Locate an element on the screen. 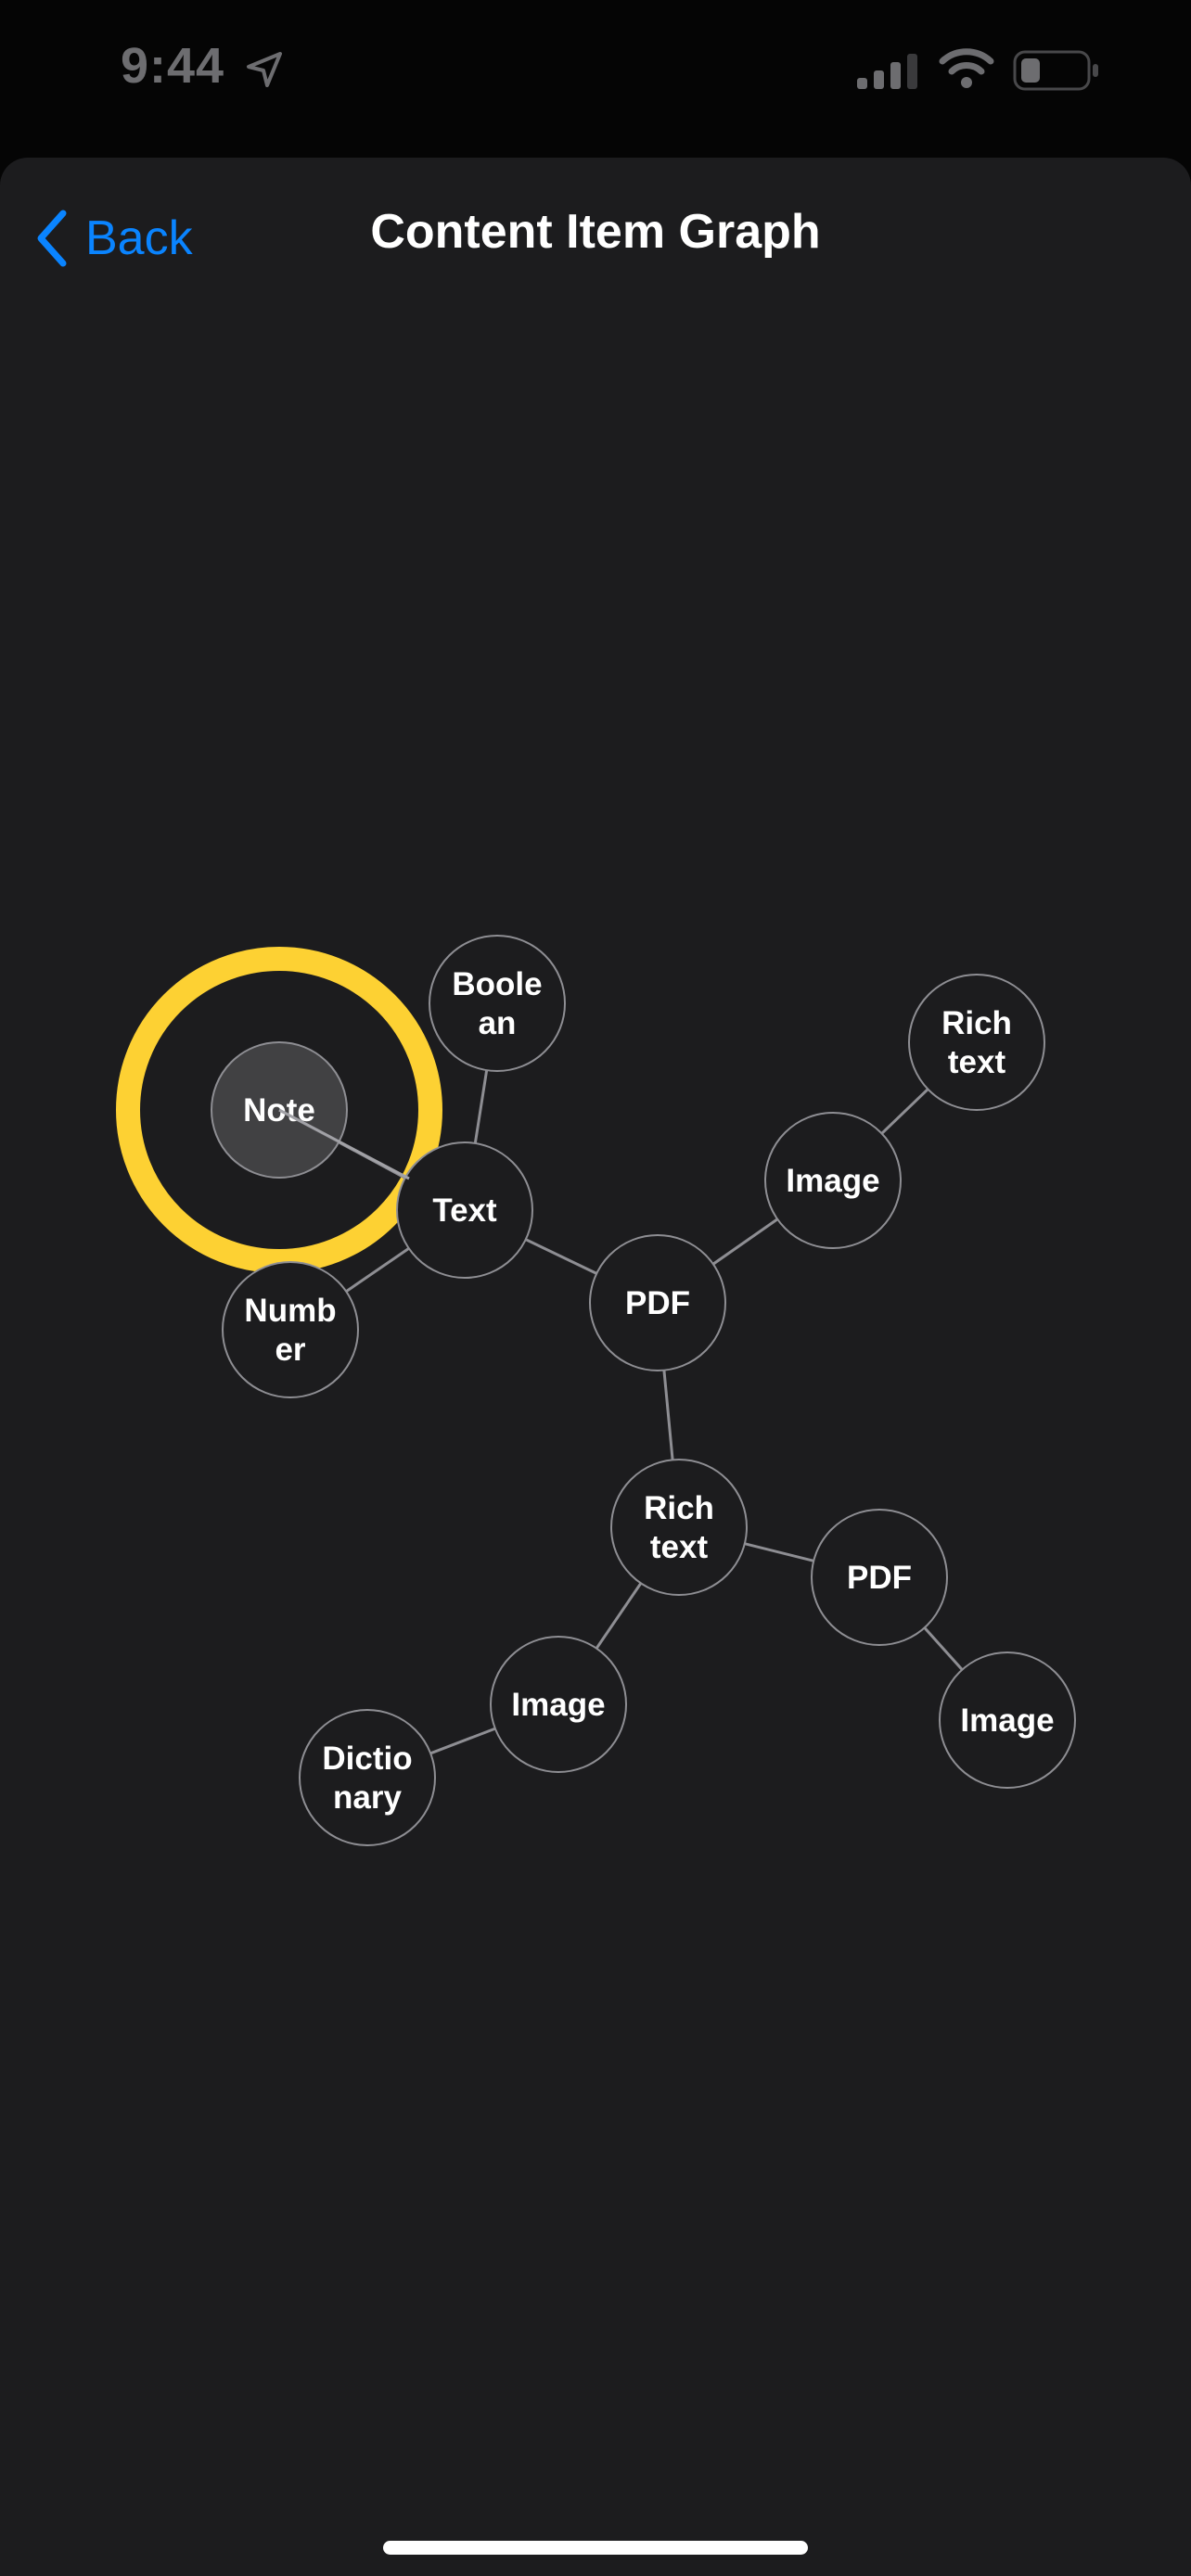 The image size is (1191, 2576). graph-node-label: Boole is located at coordinates (497, 984).